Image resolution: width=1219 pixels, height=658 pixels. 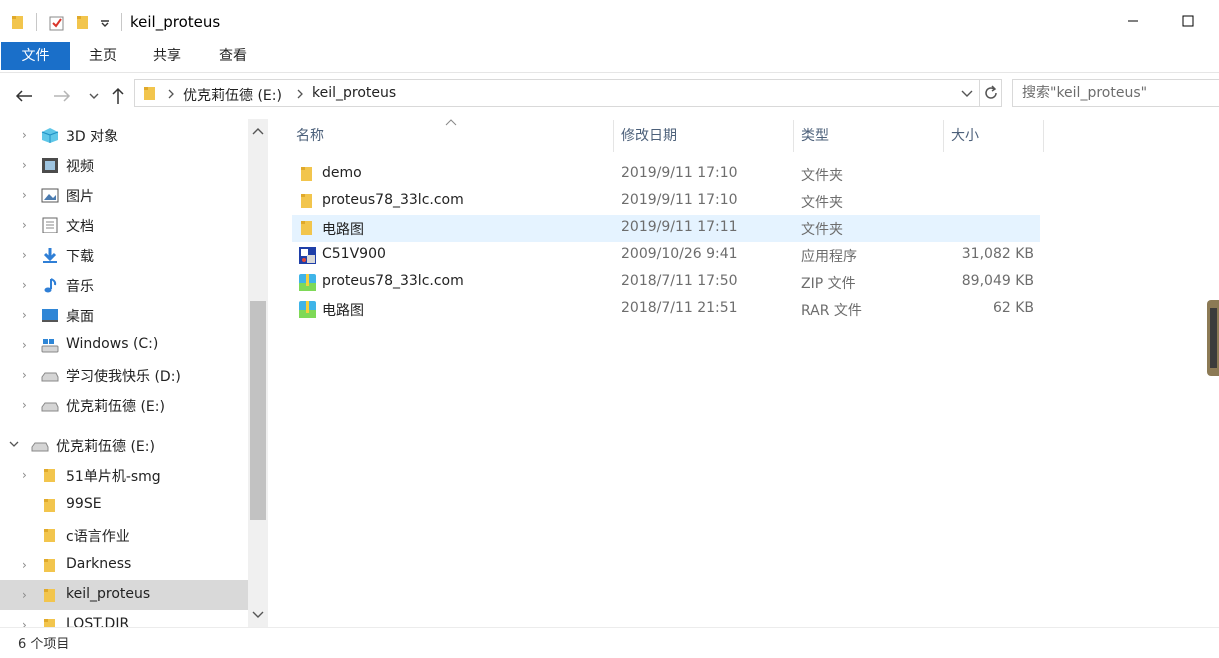 I want to click on nav-item-drive-d: › 学习使我快乐 (D:), so click(x=124, y=375).